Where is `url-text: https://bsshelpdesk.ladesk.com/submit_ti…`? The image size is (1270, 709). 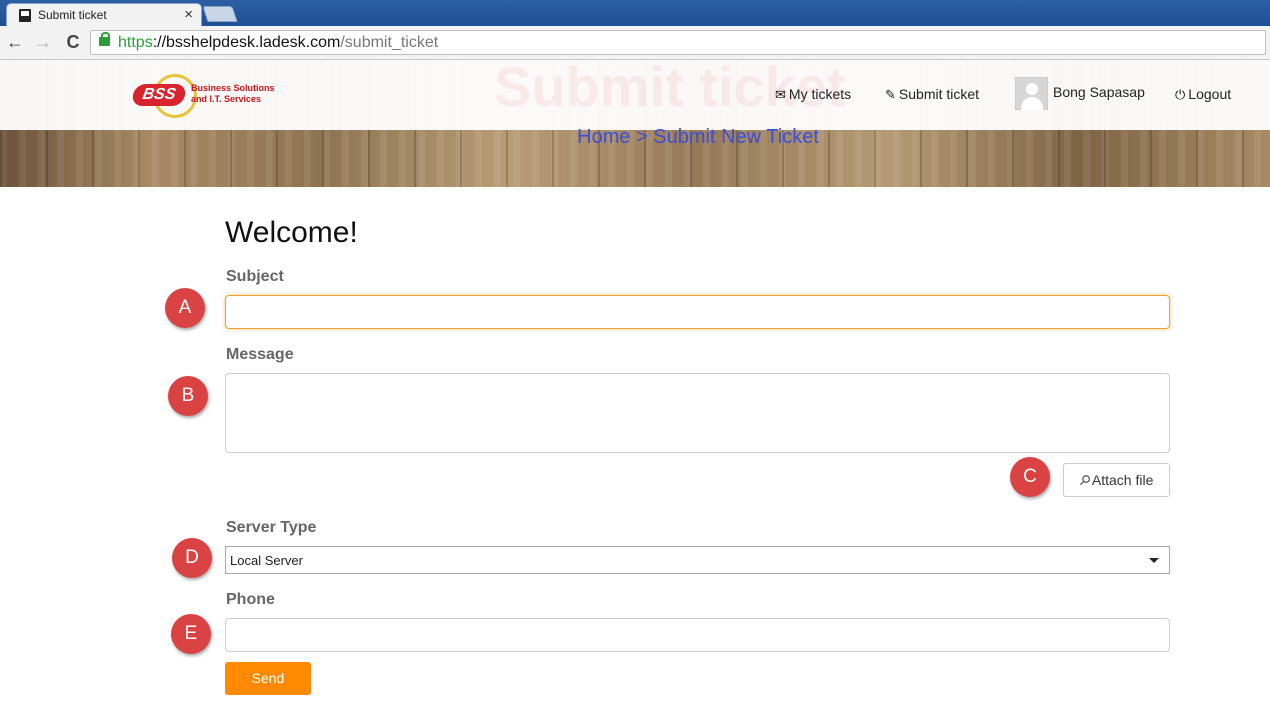 url-text: https://bsshelpdesk.ladesk.com/submit_ti… is located at coordinates (278, 43).